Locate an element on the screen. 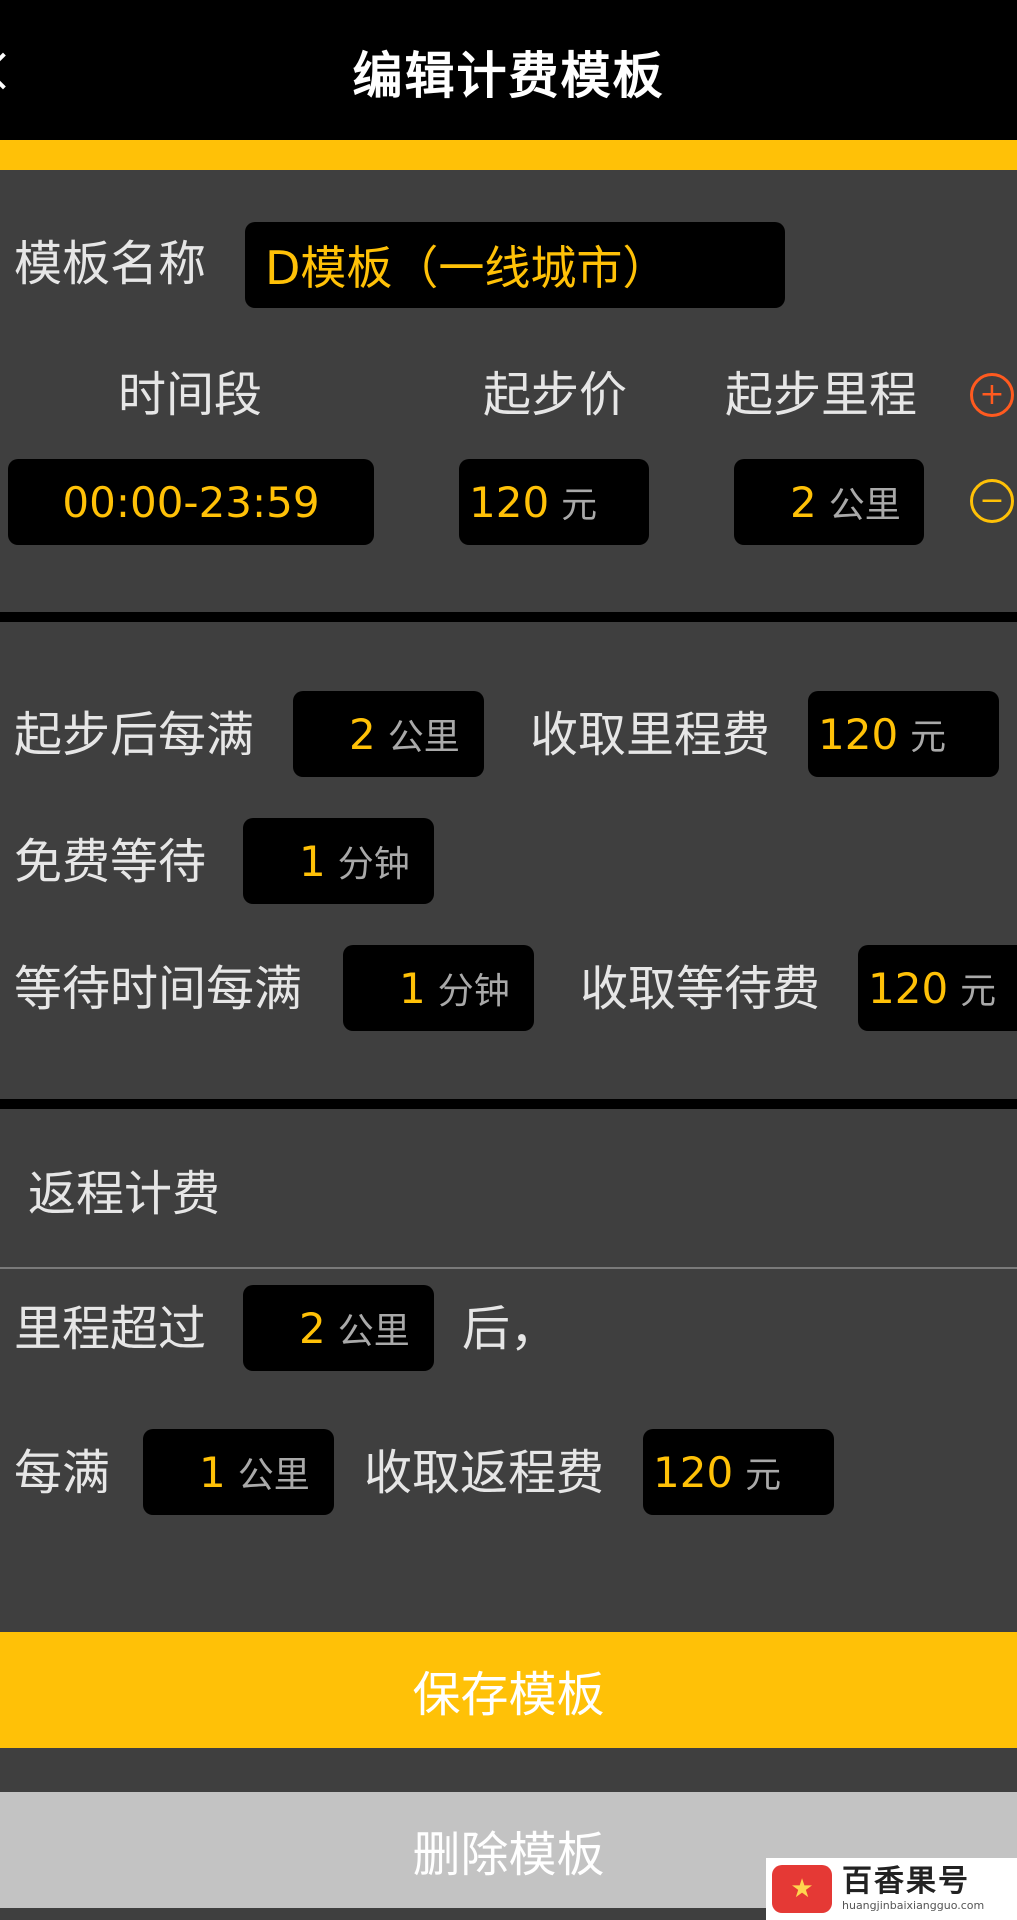 The height and width of the screenshot is (1920, 1017). start-price-value: 120 is located at coordinates (509, 502).